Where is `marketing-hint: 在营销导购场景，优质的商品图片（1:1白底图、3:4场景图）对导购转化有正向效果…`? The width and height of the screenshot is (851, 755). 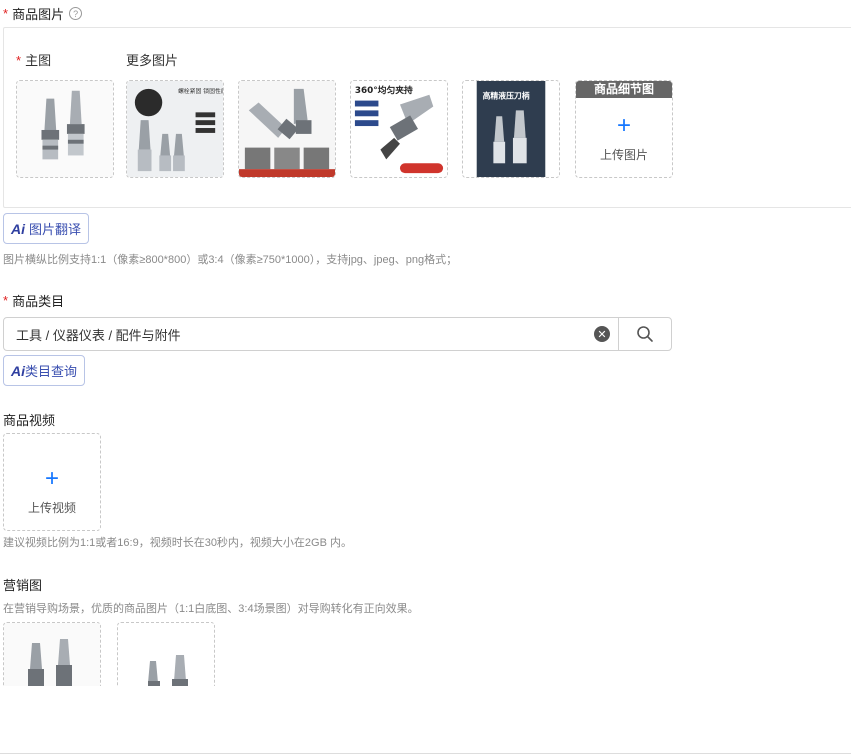
marketing-hint: 在营销导购场景，优质的商品图片（1:1白底图、3:4场景图）对导购转化有正向效果… is located at coordinates (211, 609).